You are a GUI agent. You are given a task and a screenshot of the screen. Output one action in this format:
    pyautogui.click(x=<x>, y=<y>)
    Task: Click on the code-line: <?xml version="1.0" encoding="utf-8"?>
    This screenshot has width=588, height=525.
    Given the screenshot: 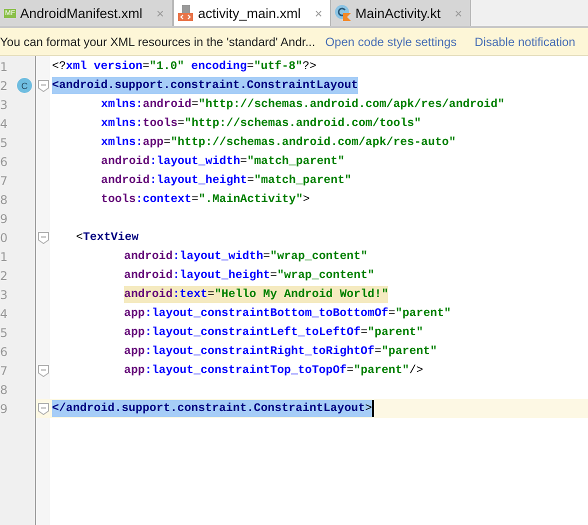 What is the action you would take?
    pyautogui.click(x=184, y=67)
    